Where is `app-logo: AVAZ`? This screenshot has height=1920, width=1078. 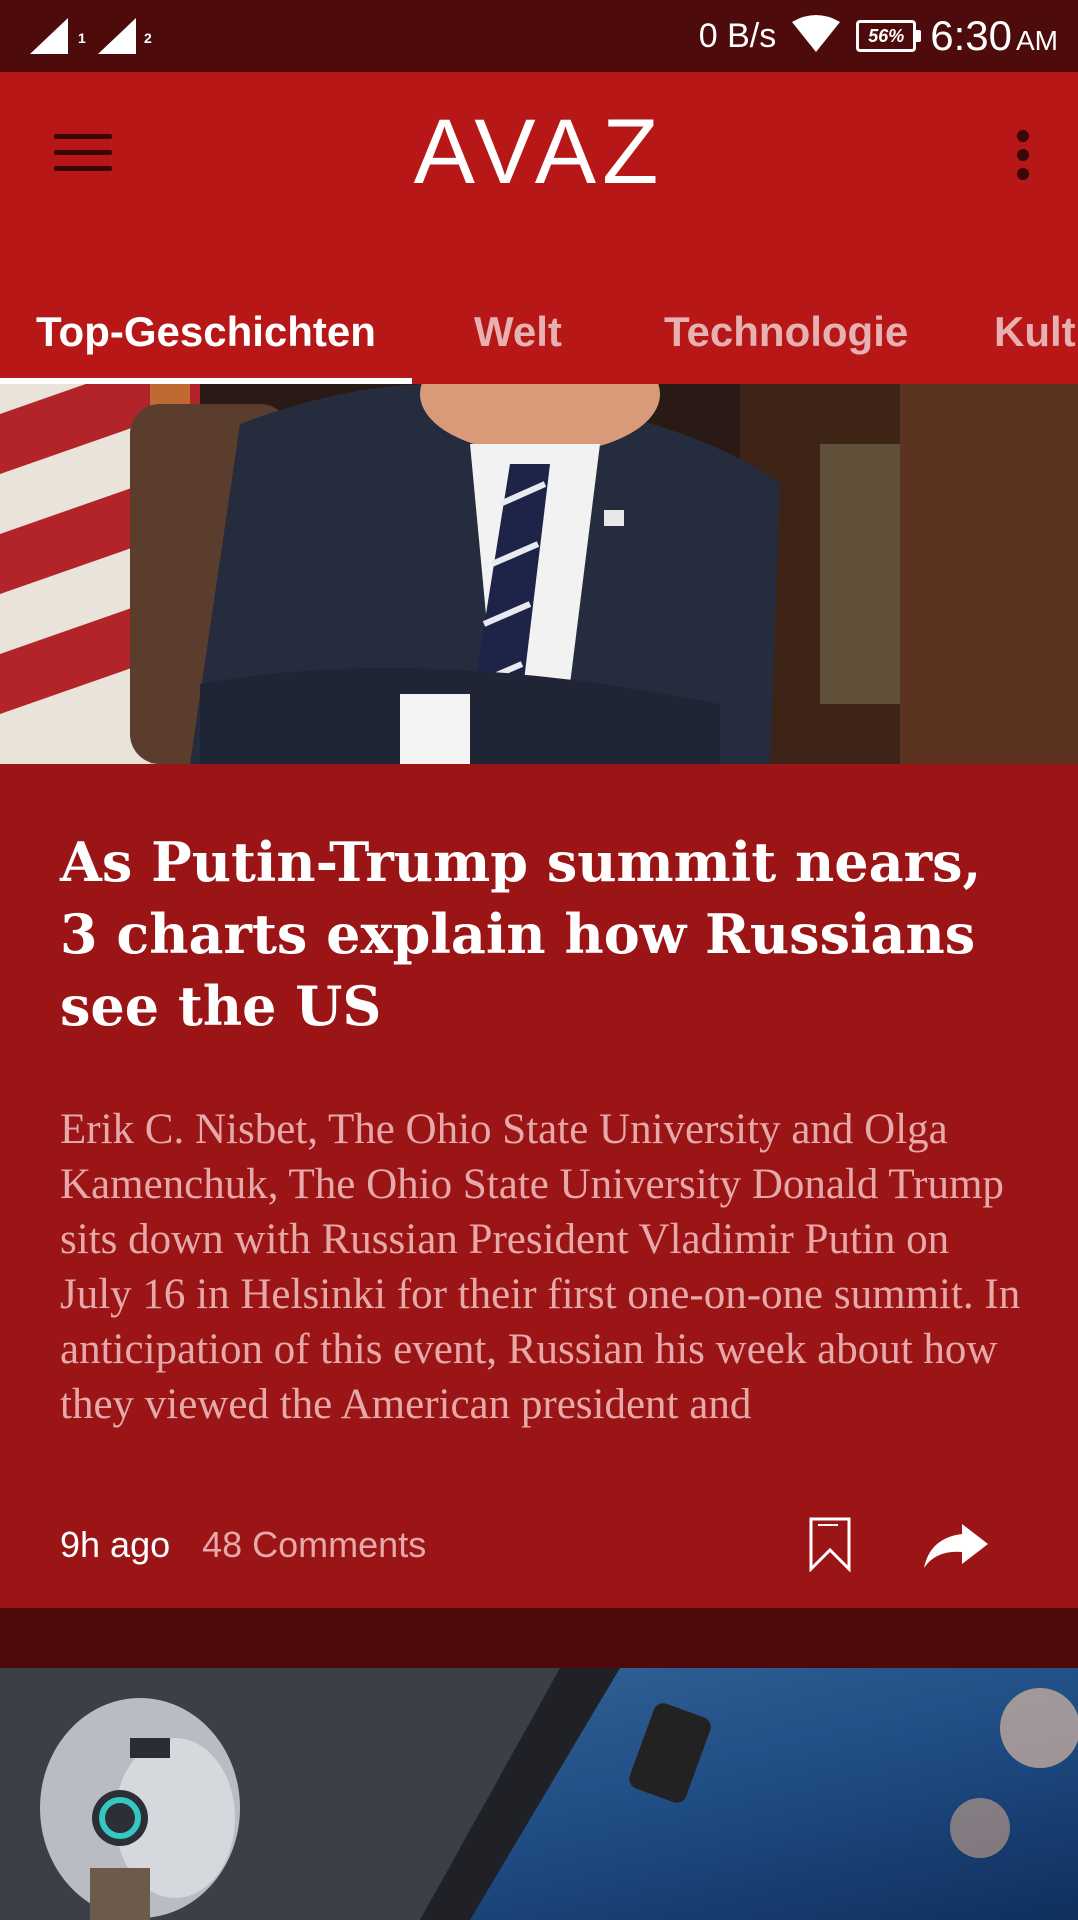 app-logo: AVAZ is located at coordinates (539, 152).